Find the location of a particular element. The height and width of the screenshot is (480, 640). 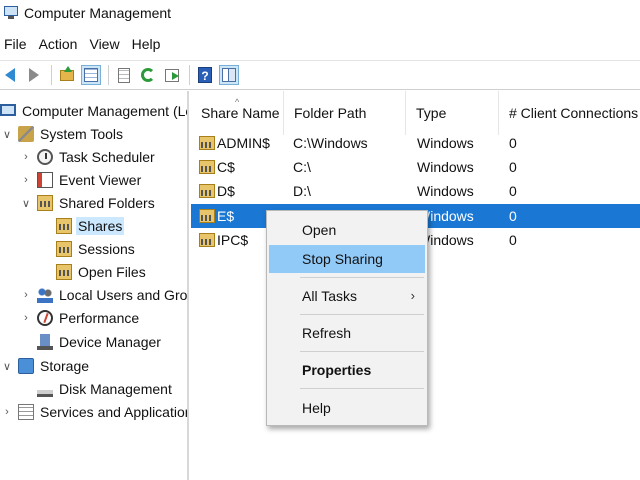

context-menu-properties: Properties is located at coordinates (347, 370).